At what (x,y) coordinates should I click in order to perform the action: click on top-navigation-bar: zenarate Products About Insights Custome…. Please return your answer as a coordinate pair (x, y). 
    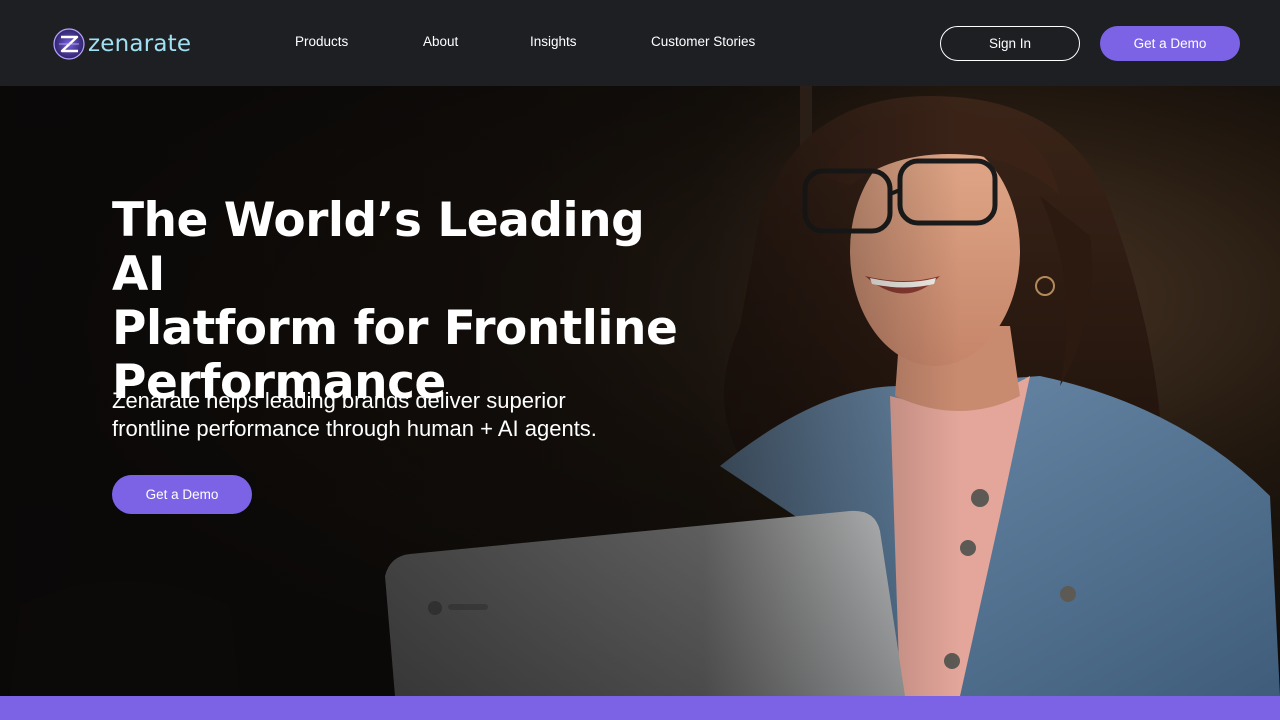
    Looking at the image, I should click on (640, 43).